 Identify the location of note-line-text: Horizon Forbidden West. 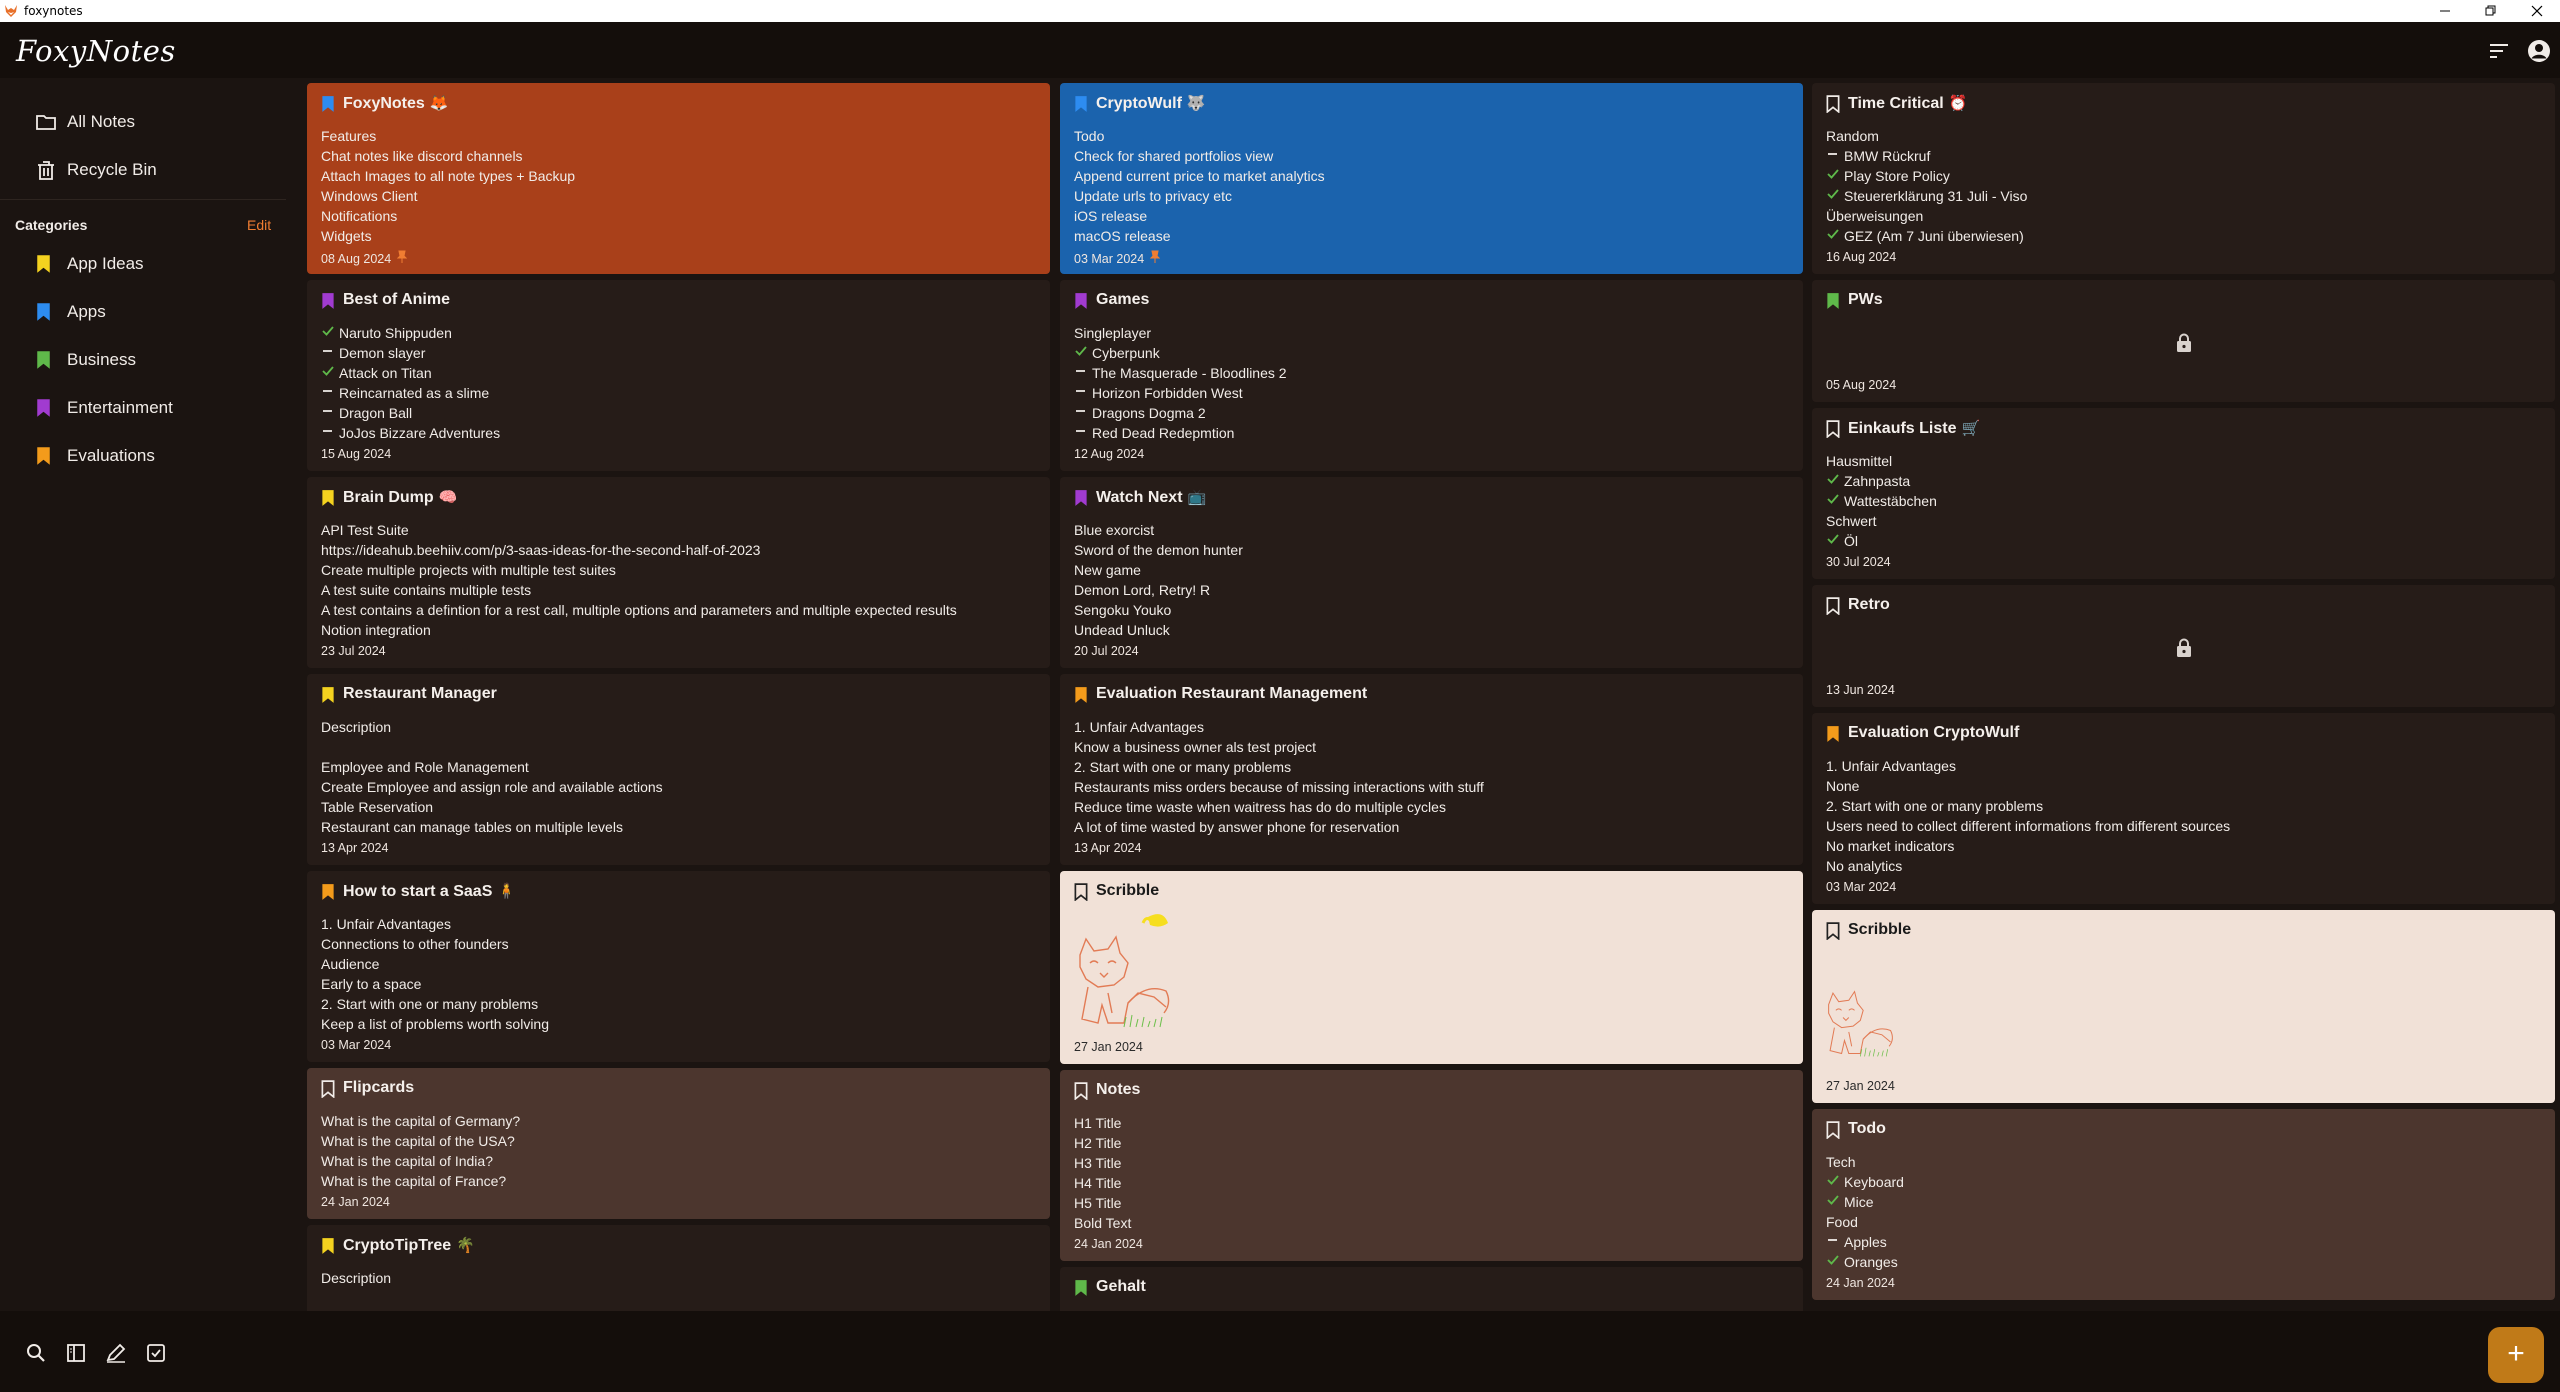
(1167, 393).